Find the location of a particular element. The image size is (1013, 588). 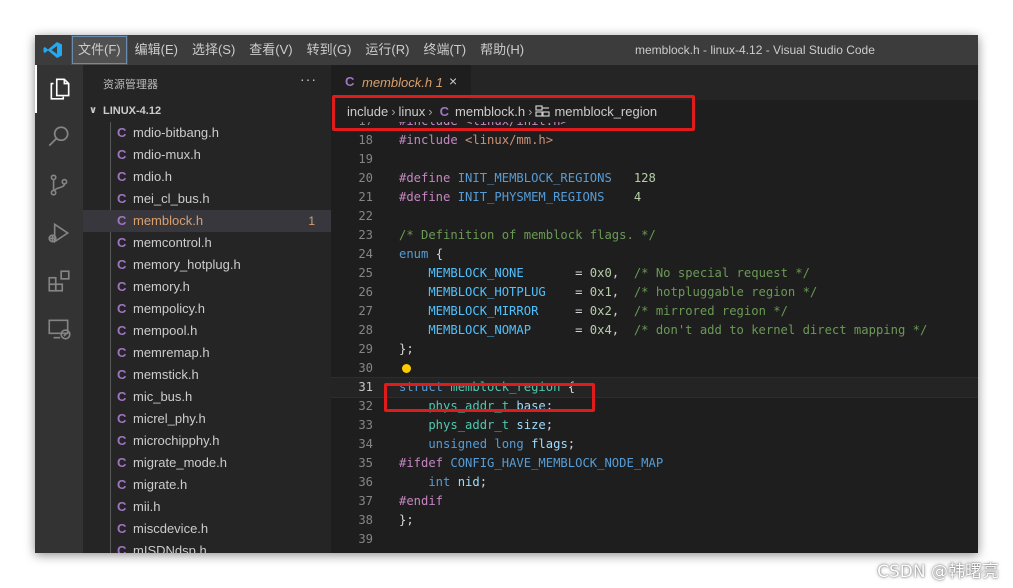

menu-item-6: 终端(T) is located at coordinates (444, 50).